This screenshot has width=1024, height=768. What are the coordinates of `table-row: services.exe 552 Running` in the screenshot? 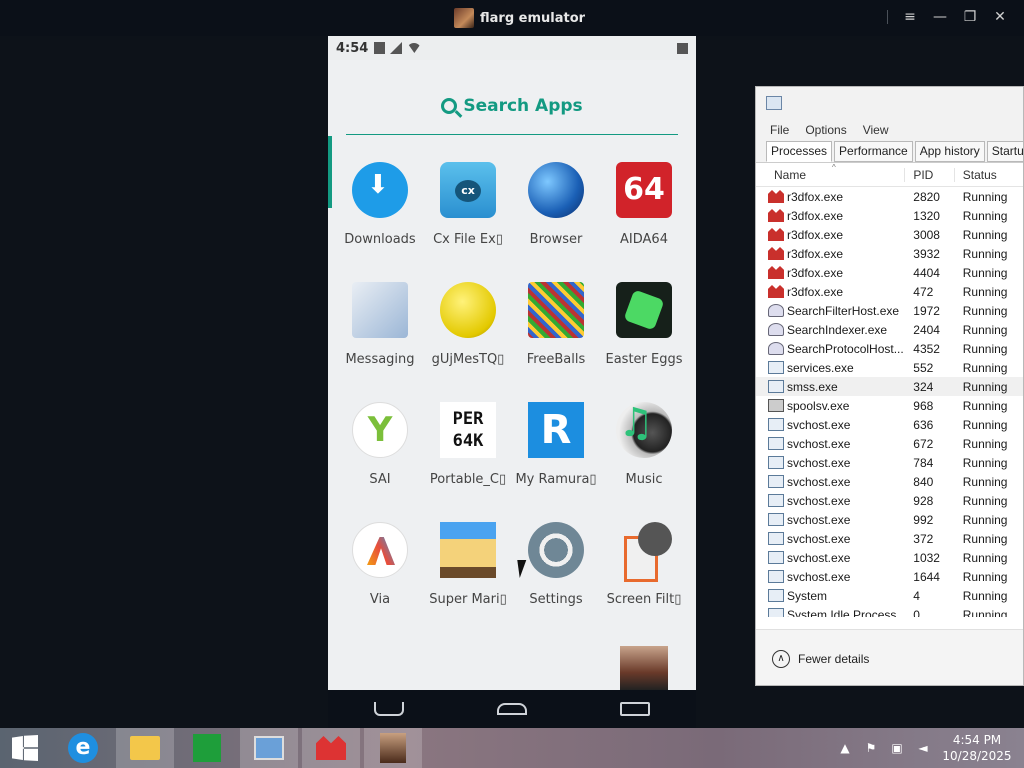 It's located at (889, 367).